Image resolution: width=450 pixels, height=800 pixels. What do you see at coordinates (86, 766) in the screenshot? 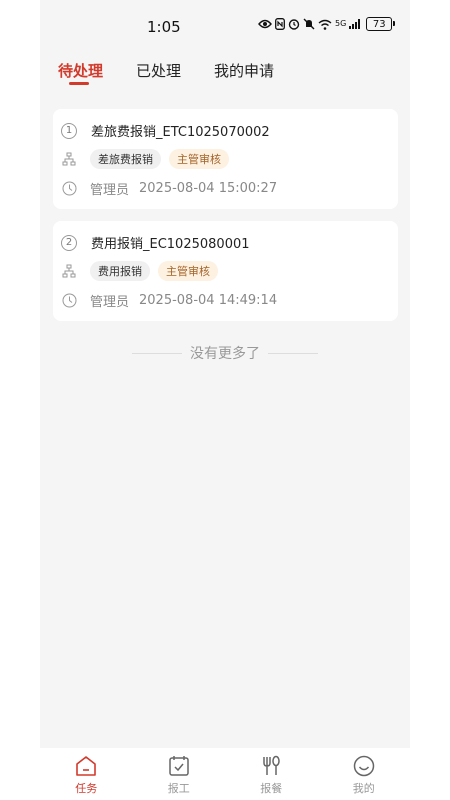
I see `home-icon` at bounding box center [86, 766].